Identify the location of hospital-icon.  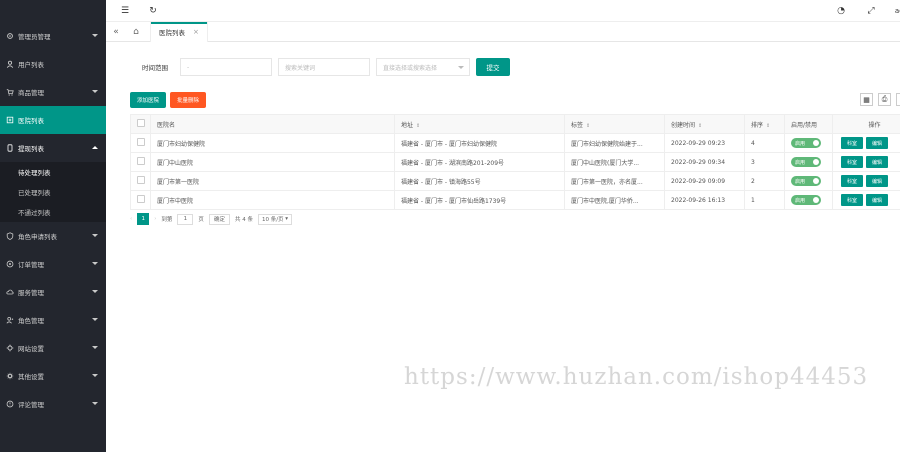
(10, 120).